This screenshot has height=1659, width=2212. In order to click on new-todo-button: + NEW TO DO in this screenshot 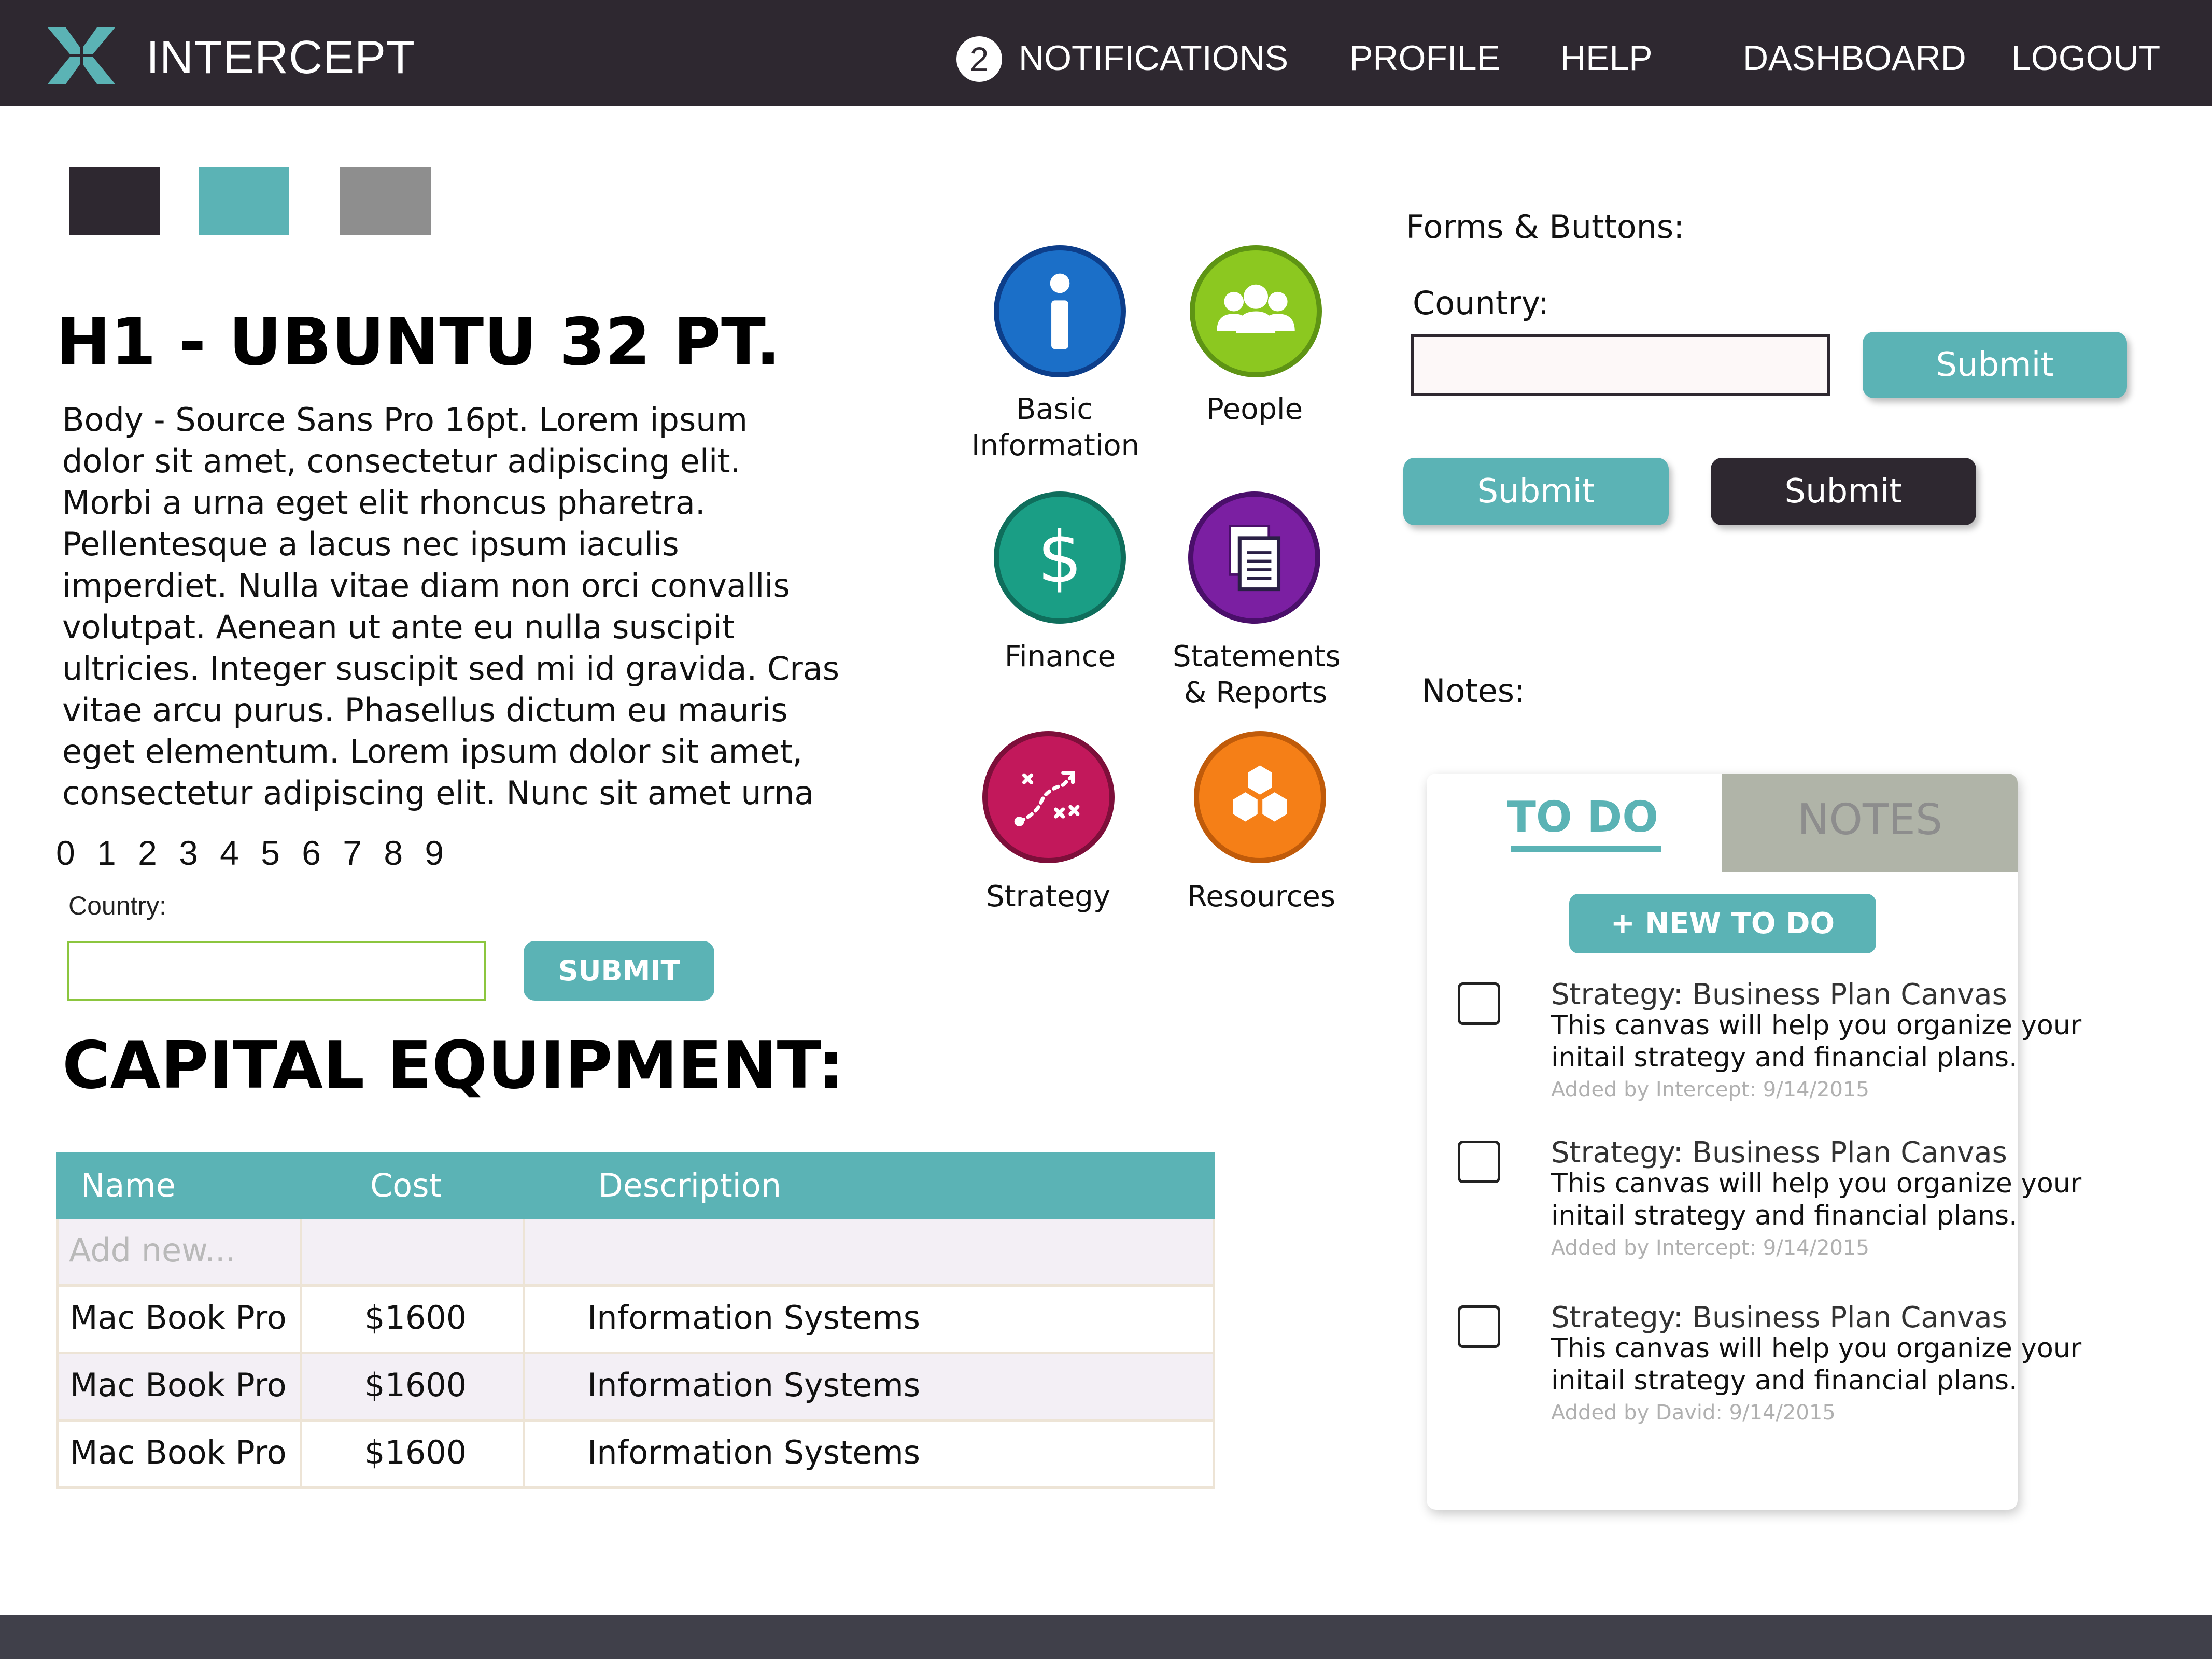, I will do `click(1722, 923)`.